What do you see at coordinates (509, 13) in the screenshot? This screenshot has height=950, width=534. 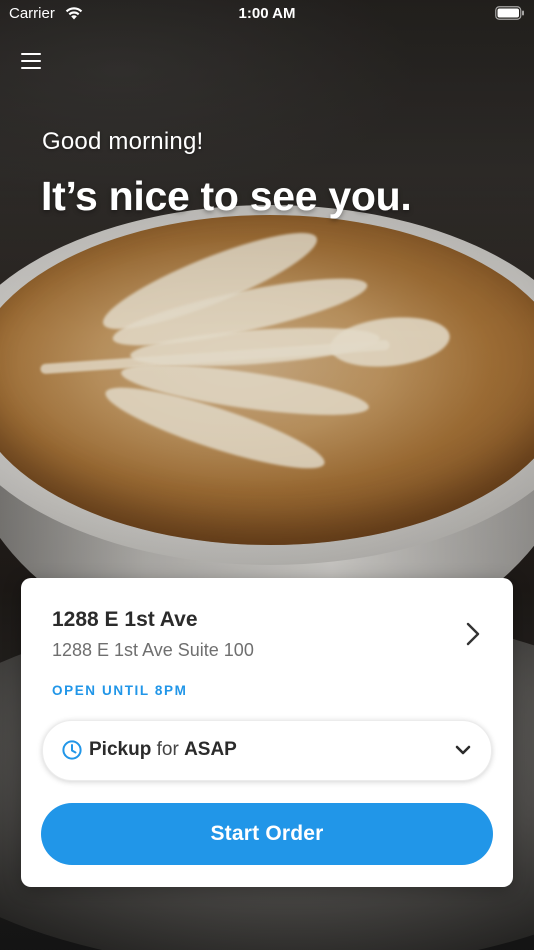 I see `battery-icon` at bounding box center [509, 13].